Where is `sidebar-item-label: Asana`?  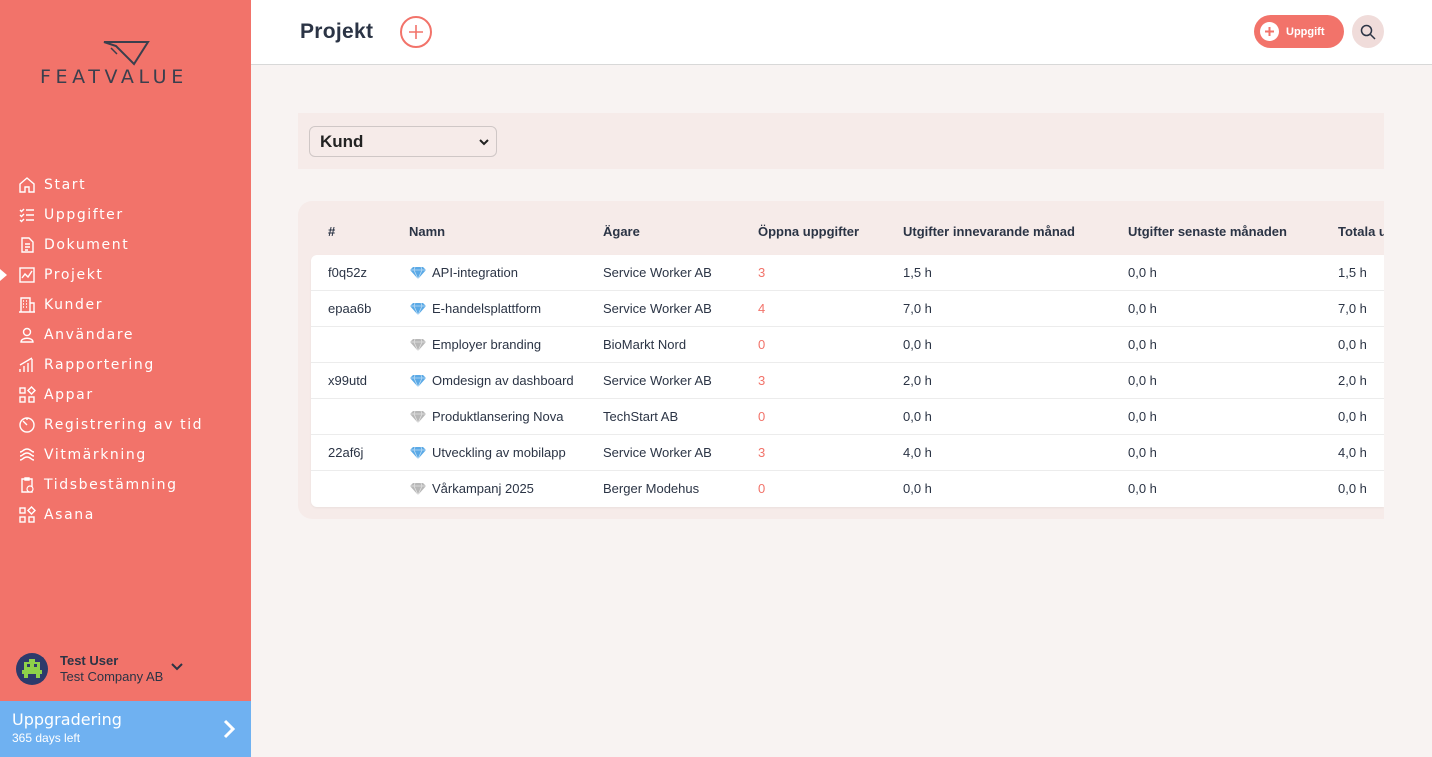 sidebar-item-label: Asana is located at coordinates (69, 515).